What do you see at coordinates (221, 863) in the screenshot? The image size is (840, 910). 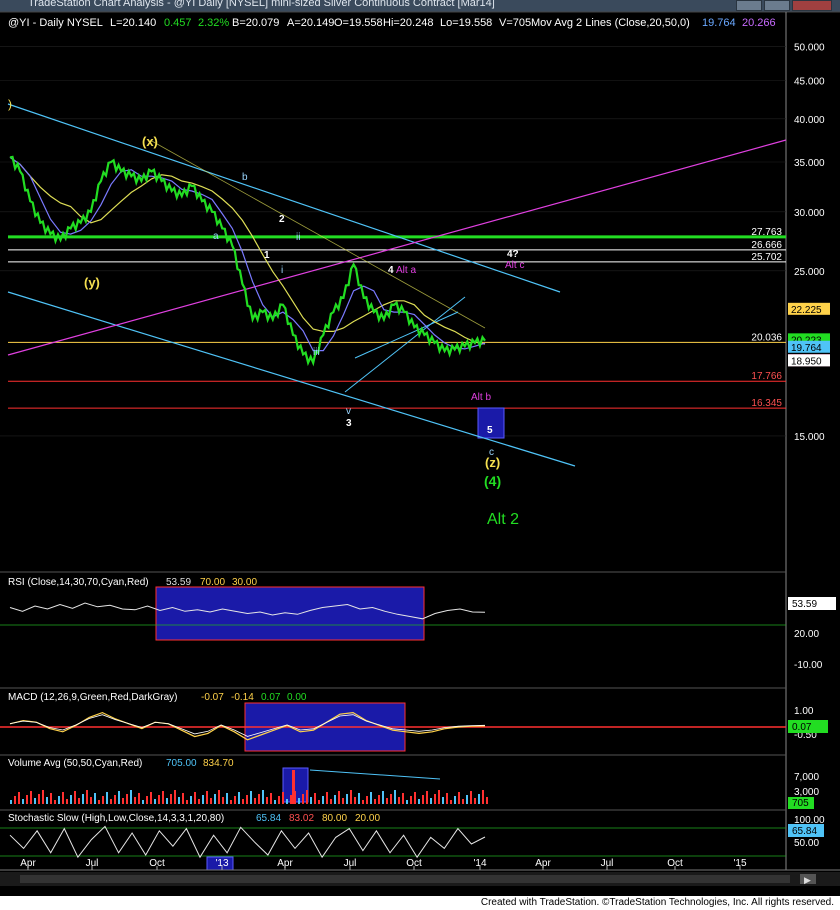 I see `x-tick-label: '13` at bounding box center [221, 863].